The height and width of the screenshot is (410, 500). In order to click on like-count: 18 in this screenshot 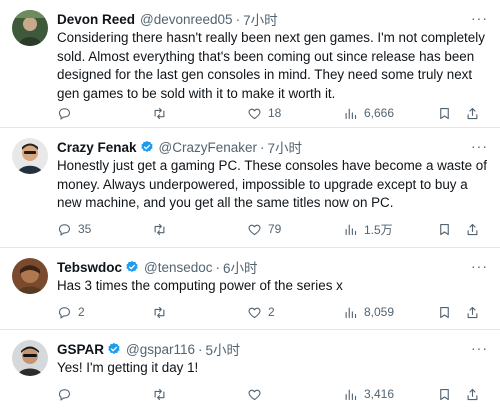, I will do `click(275, 113)`.